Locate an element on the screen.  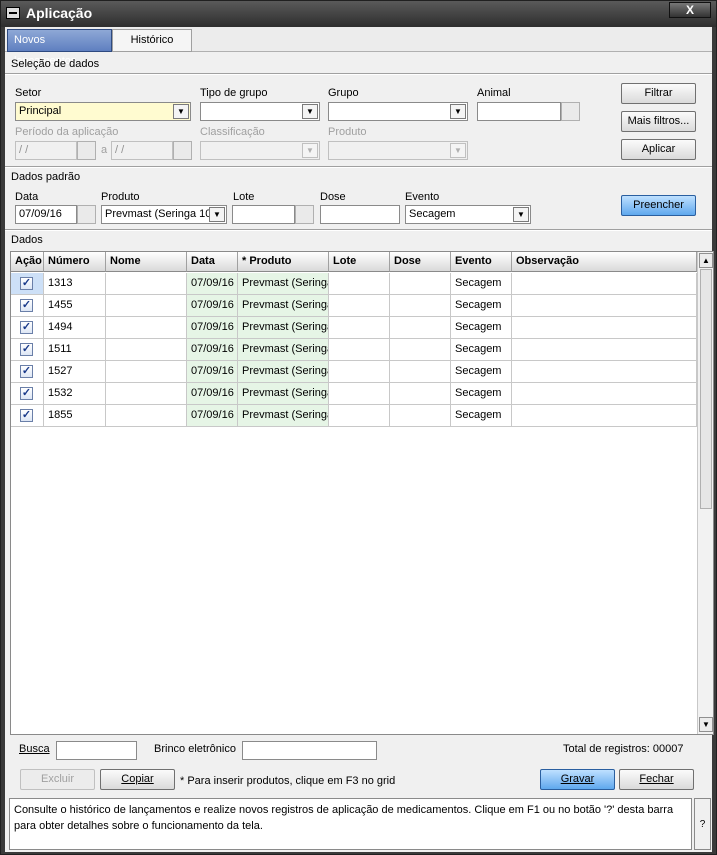
produto-filter-dropdown-icon: ▼ is located at coordinates (458, 150).